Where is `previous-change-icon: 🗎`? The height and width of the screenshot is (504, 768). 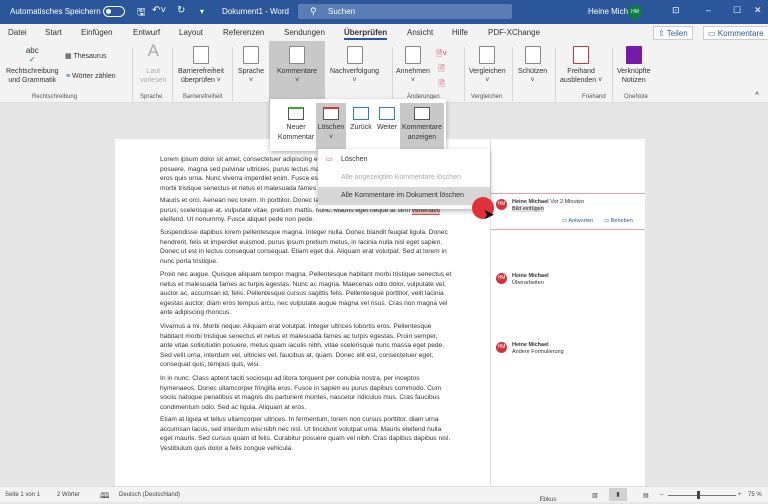
previous-change-icon: 🗎 is located at coordinates (441, 68).